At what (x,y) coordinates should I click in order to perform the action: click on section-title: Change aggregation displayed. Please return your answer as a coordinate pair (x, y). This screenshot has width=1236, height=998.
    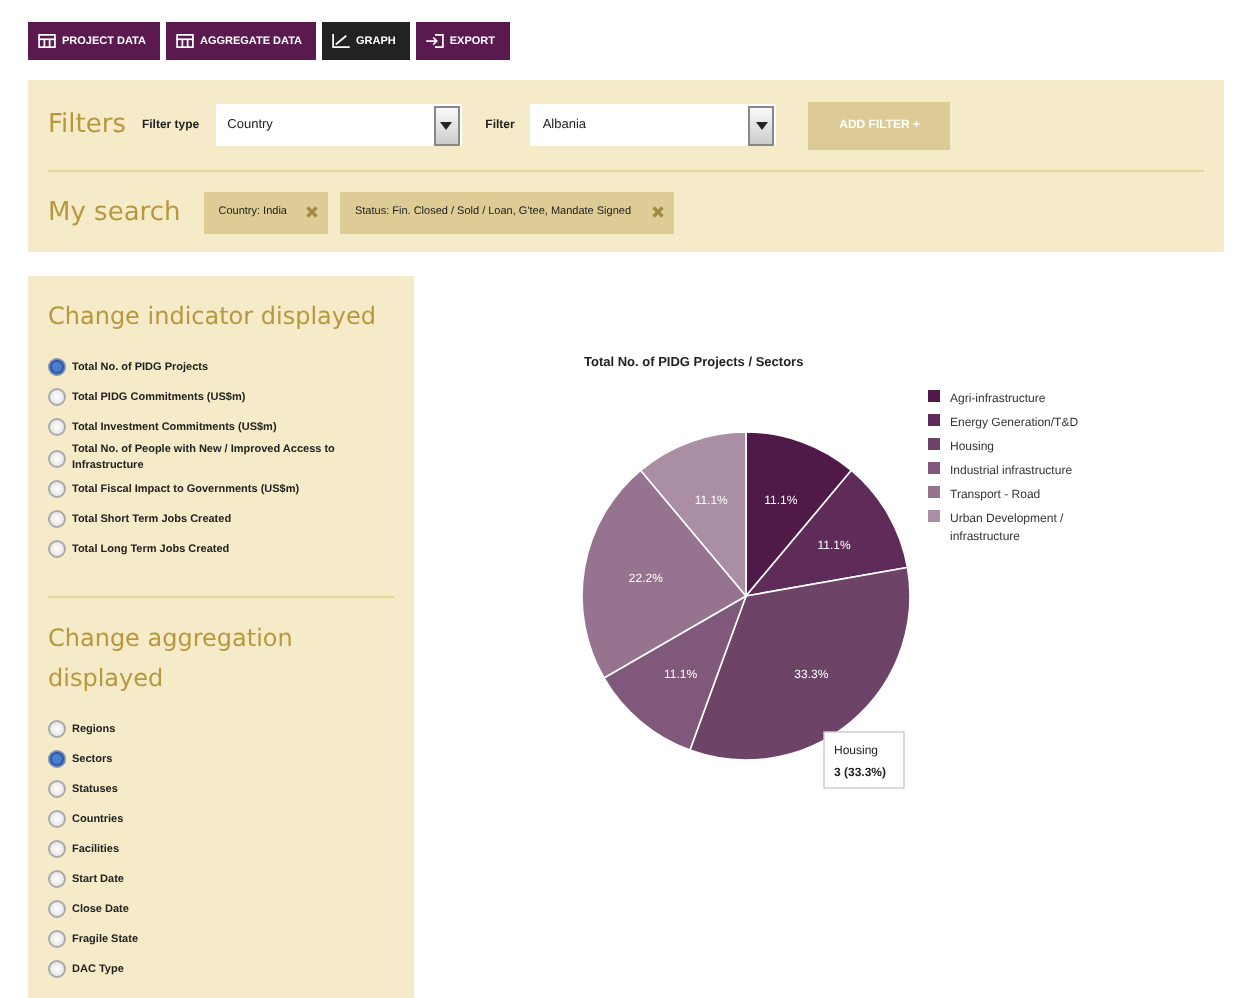
    Looking at the image, I should click on (171, 659).